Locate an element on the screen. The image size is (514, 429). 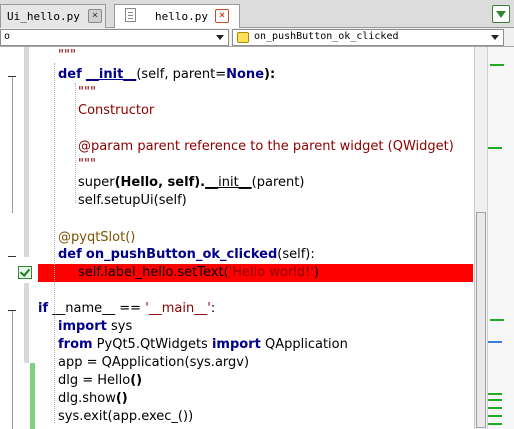
code-line: @pyqtSlot() is located at coordinates (96, 238).